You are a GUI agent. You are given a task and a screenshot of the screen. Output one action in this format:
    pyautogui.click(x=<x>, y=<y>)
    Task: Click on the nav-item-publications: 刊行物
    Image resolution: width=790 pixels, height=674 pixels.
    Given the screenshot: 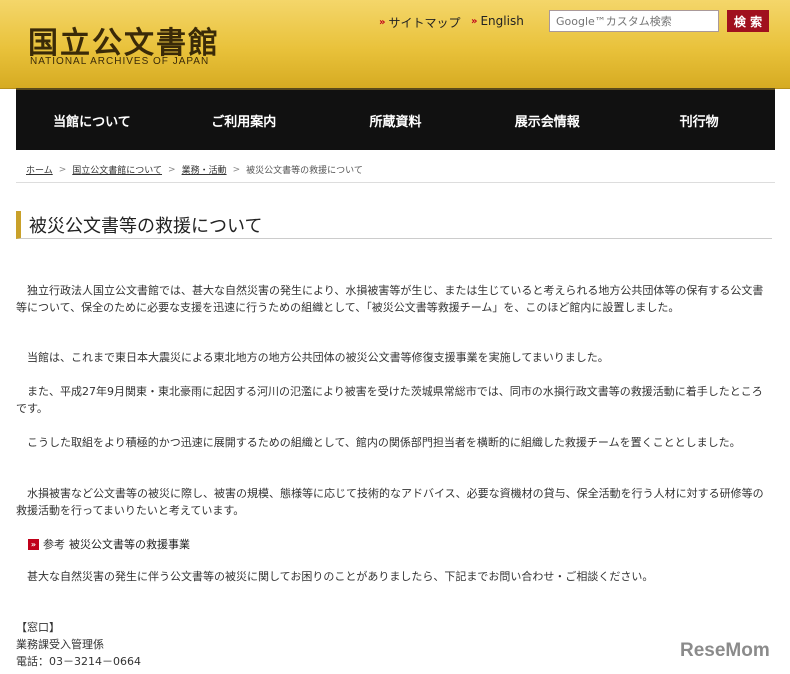 What is the action you would take?
    pyautogui.click(x=699, y=120)
    